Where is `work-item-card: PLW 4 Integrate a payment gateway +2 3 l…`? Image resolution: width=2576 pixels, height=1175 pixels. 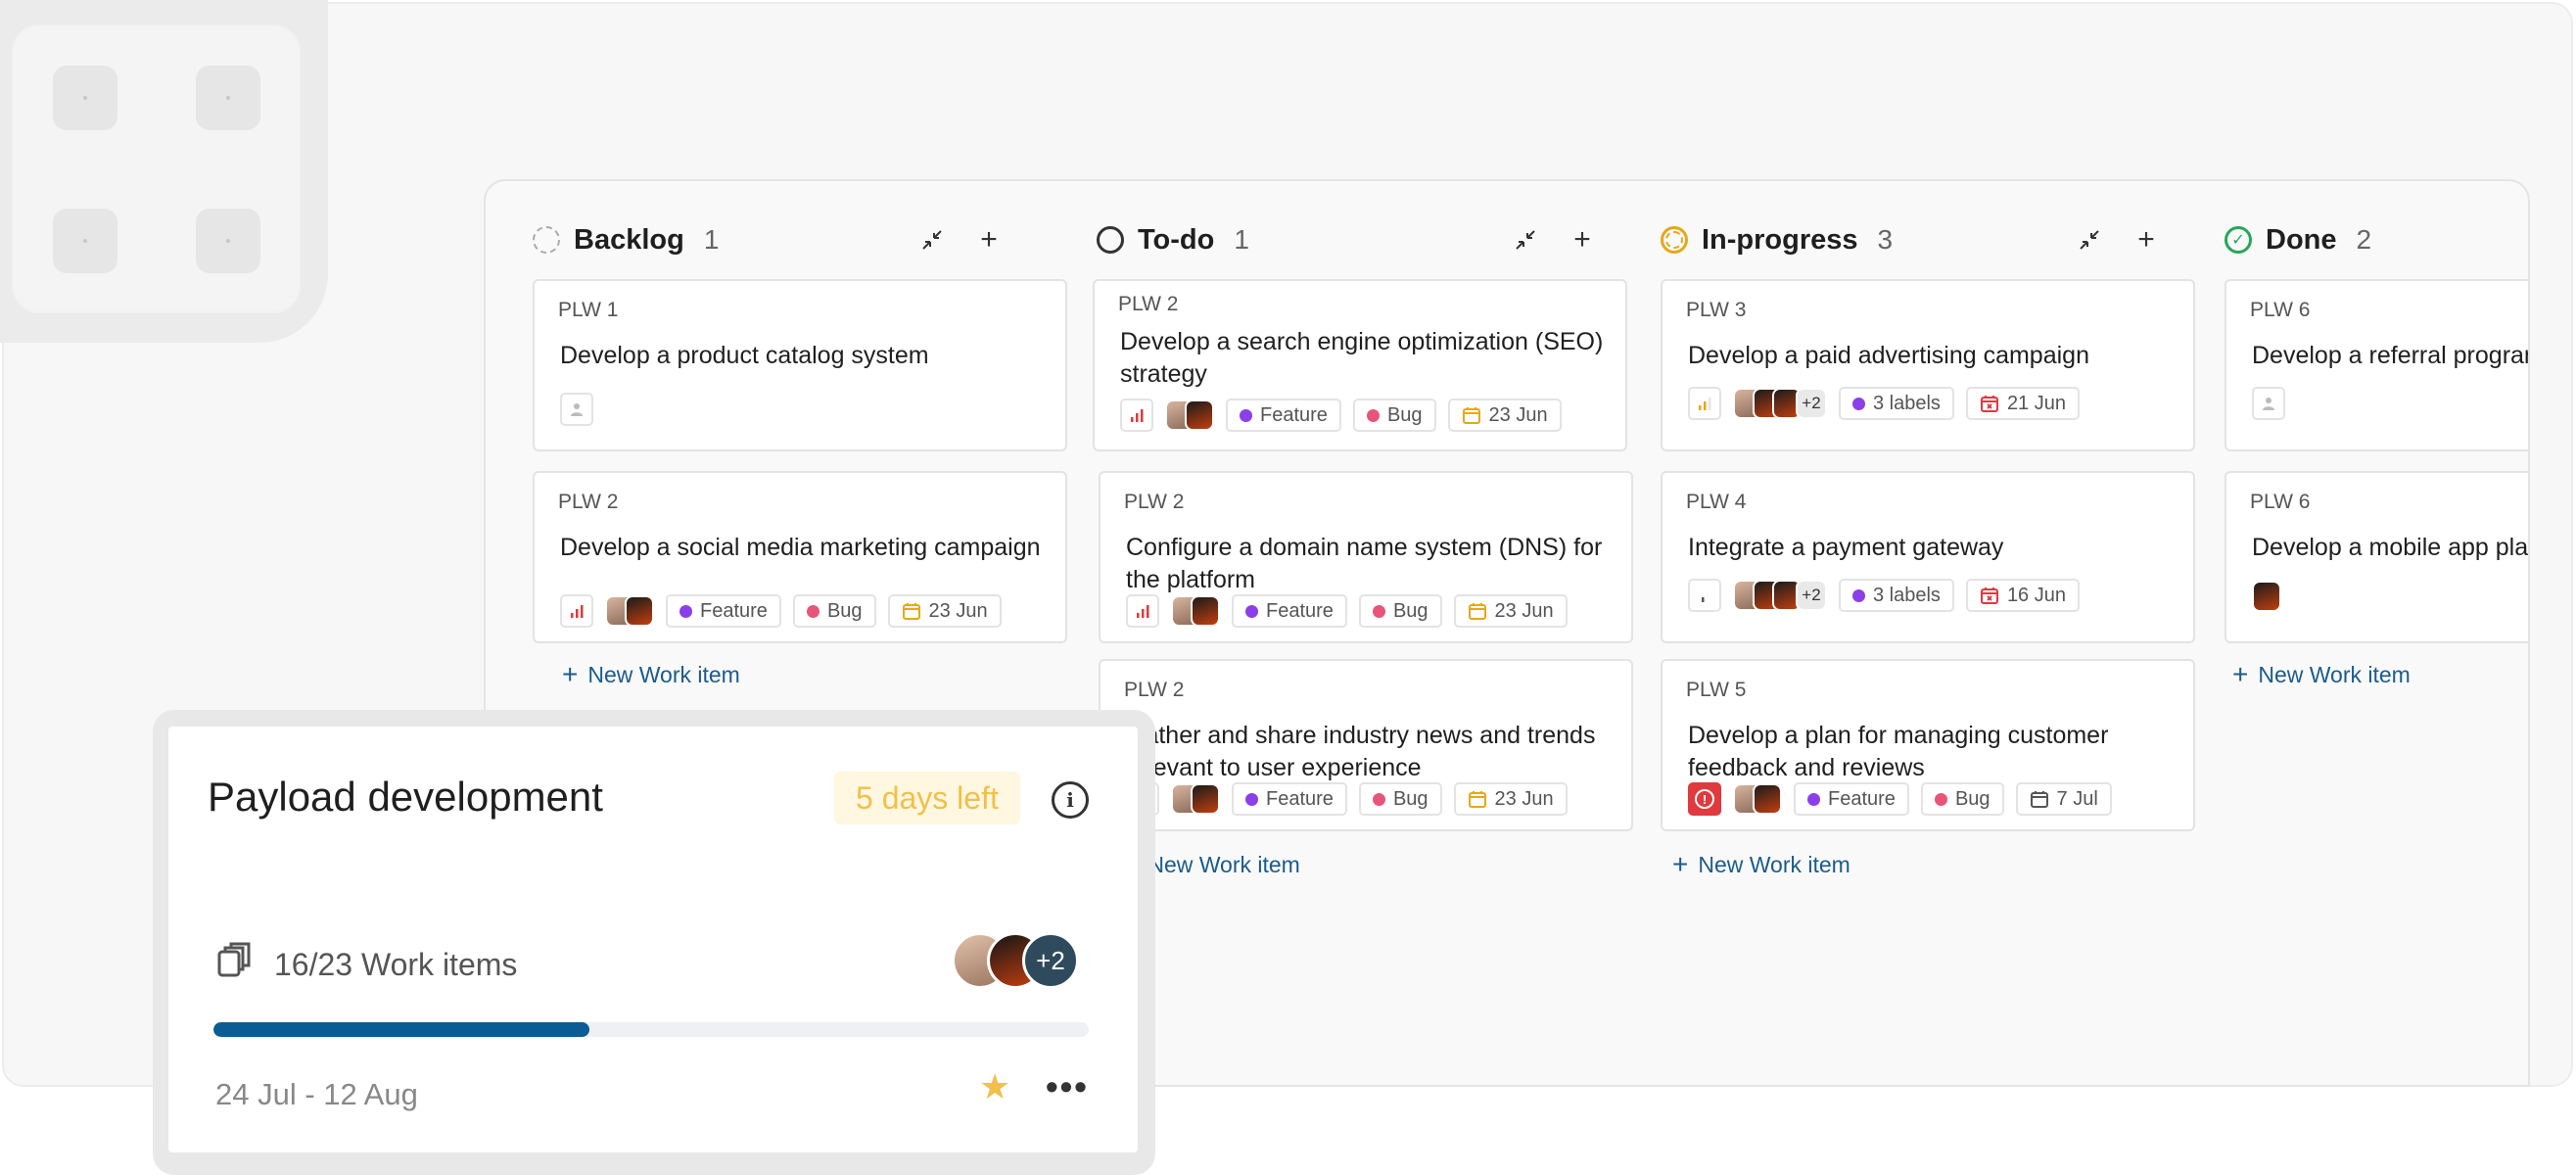 work-item-card: PLW 4 Integrate a payment gateway +2 3 l… is located at coordinates (1928, 557).